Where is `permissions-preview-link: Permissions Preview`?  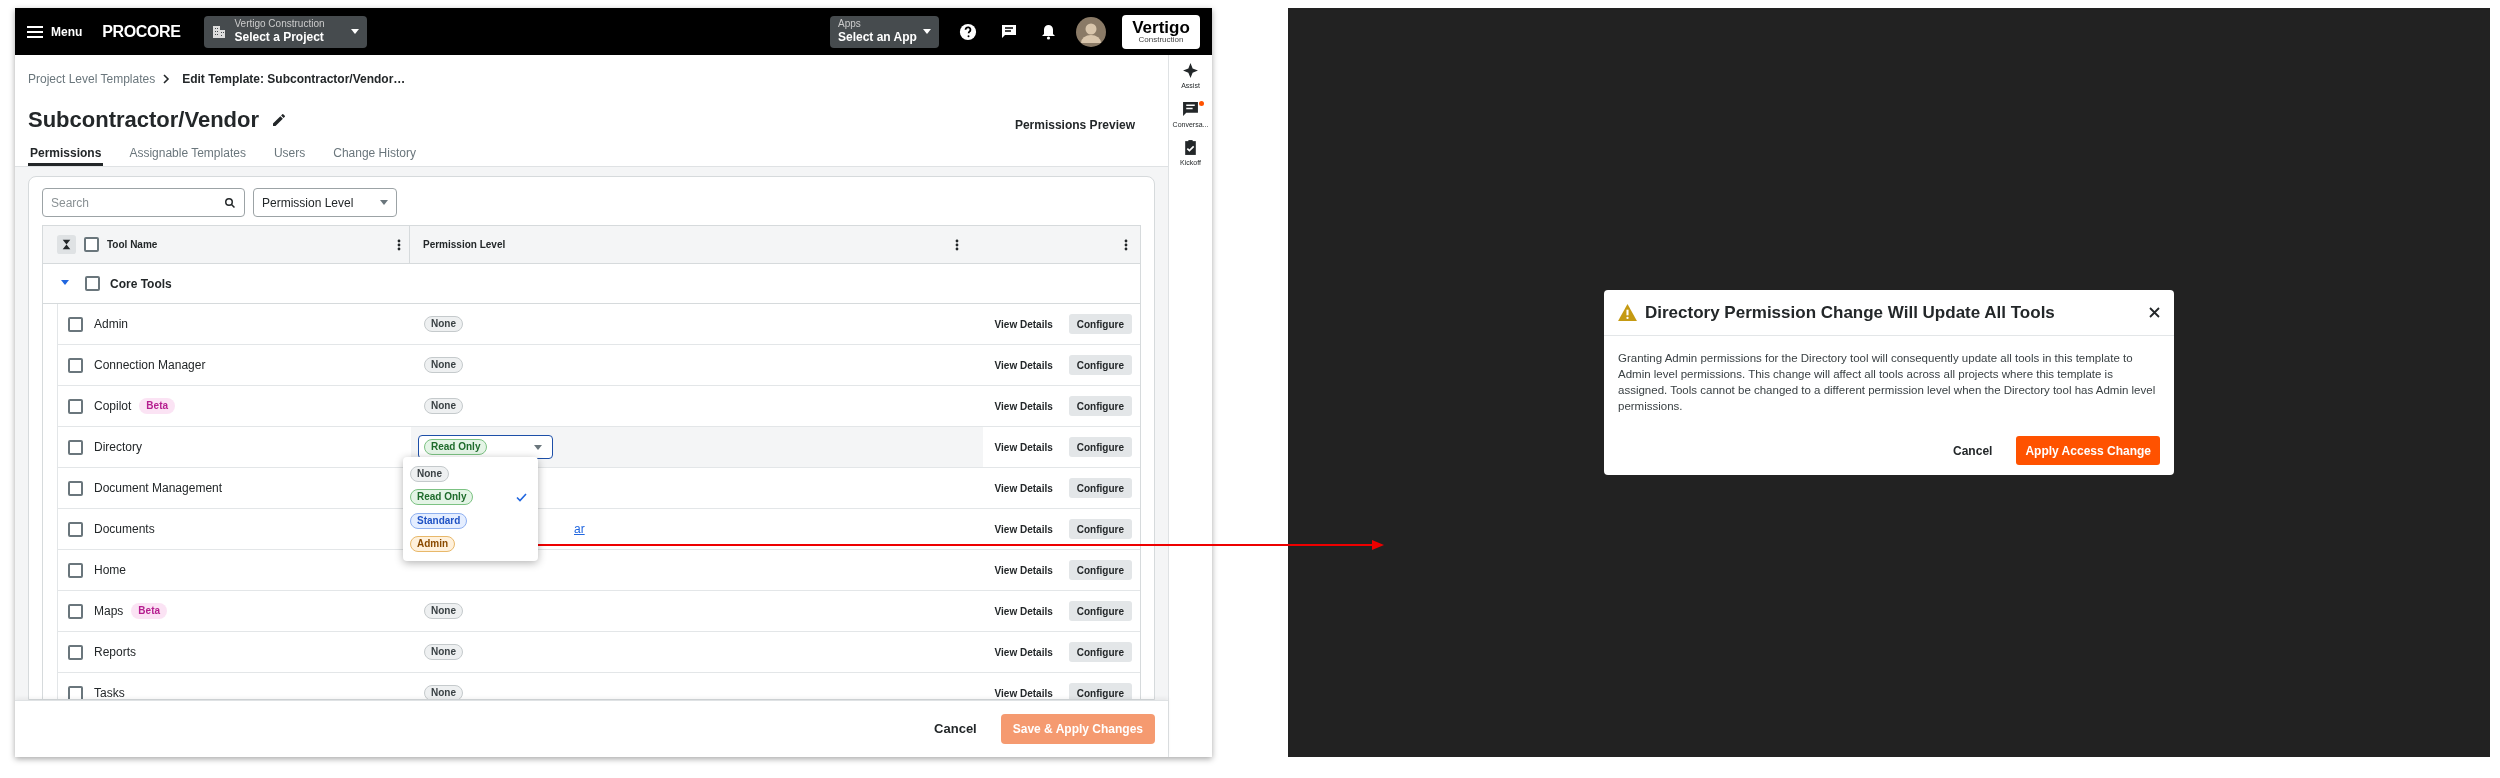
permissions-preview-link: Permissions Preview is located at coordinates (1074, 125).